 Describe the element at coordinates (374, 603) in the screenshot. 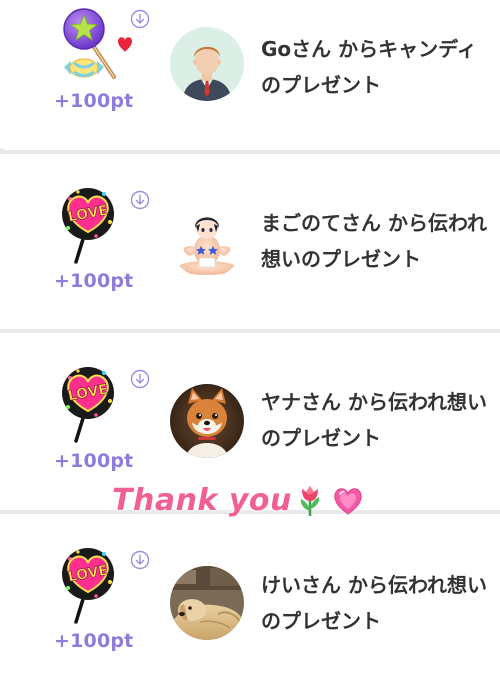

I see `gift-message: けいさん から伝われ想いのプレゼント` at that location.